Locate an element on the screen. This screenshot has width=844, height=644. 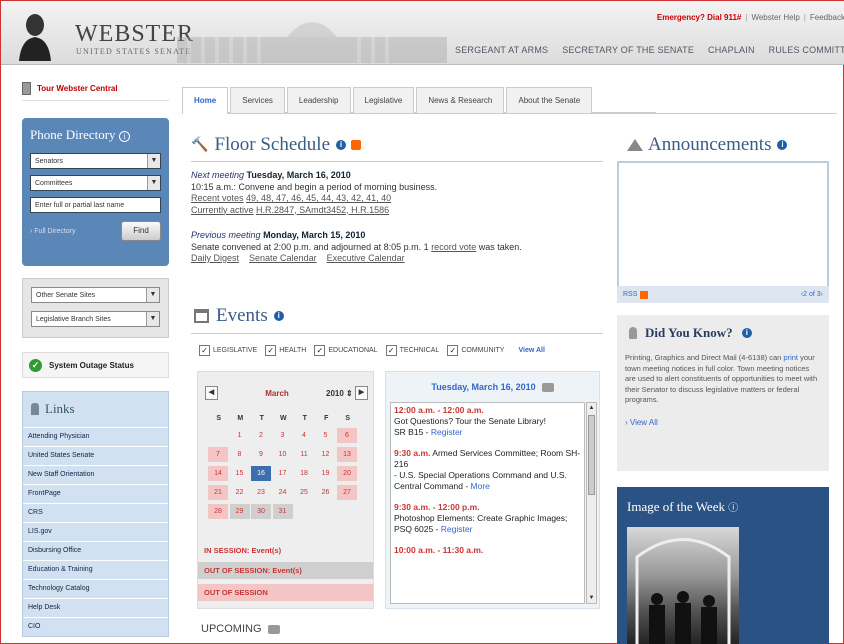
link-item: CIO is located at coordinates (95, 626).